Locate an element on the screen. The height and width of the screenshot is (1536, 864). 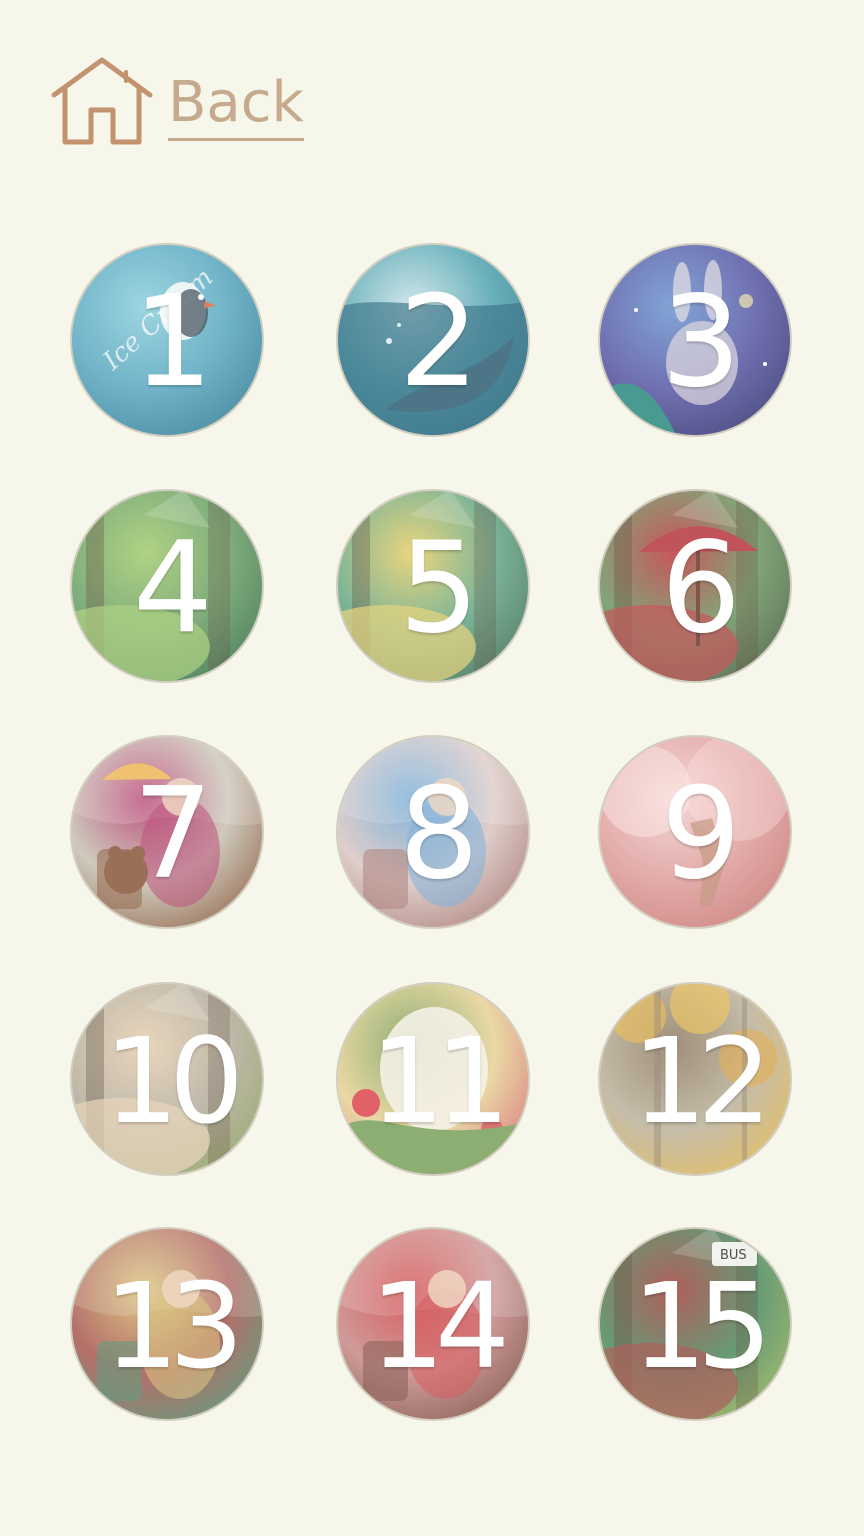
back-button: Back is located at coordinates (180, 102).